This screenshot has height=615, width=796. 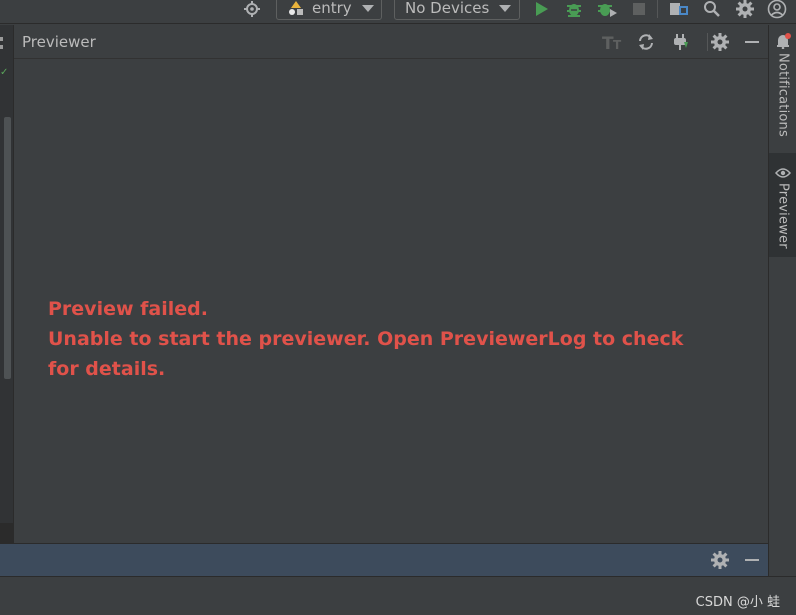 I want to click on previewer-header: Previewer TT, so click(x=391, y=42).